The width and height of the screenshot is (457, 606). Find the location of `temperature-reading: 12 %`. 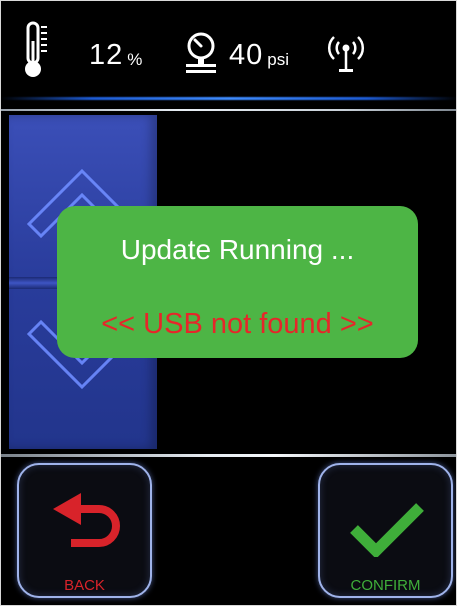

temperature-reading: 12 % is located at coordinates (115, 55).